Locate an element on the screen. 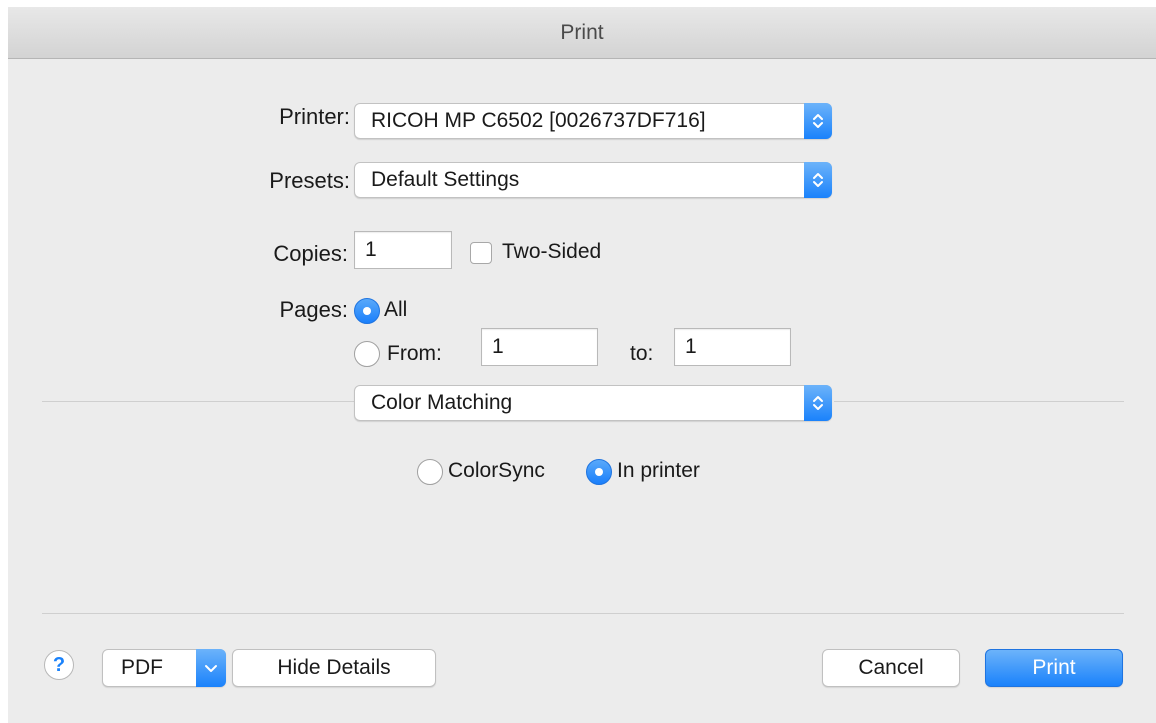 The height and width of the screenshot is (723, 1156). cancel-button: Cancel is located at coordinates (891, 668).